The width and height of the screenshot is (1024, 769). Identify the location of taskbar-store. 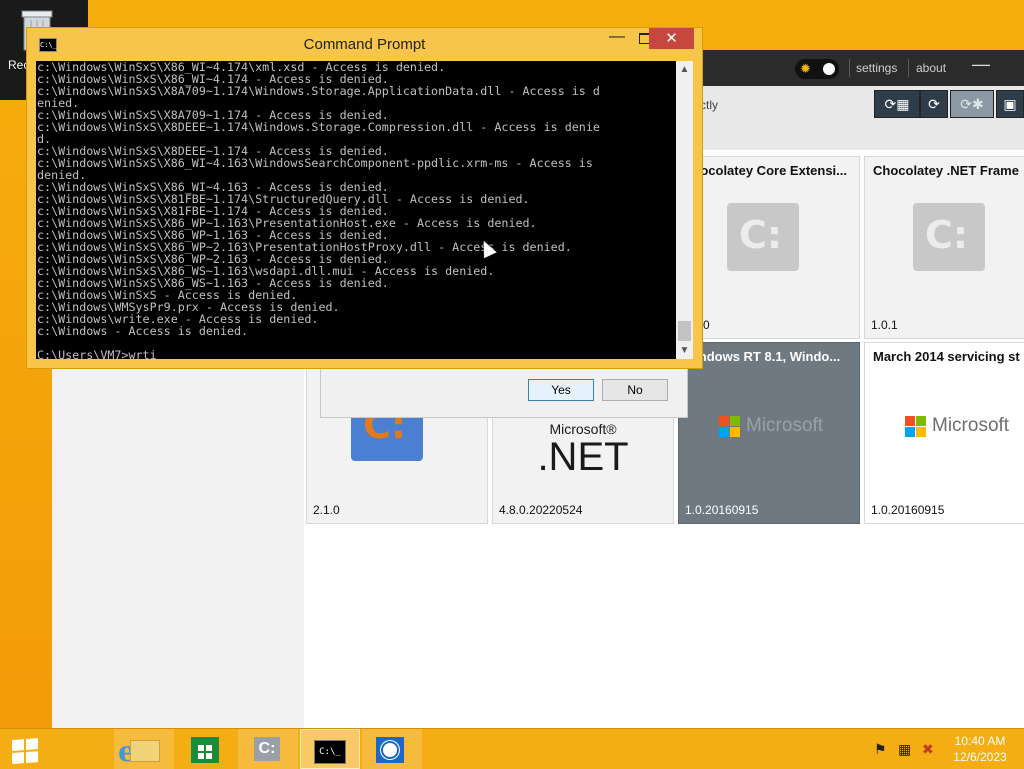
(206, 749).